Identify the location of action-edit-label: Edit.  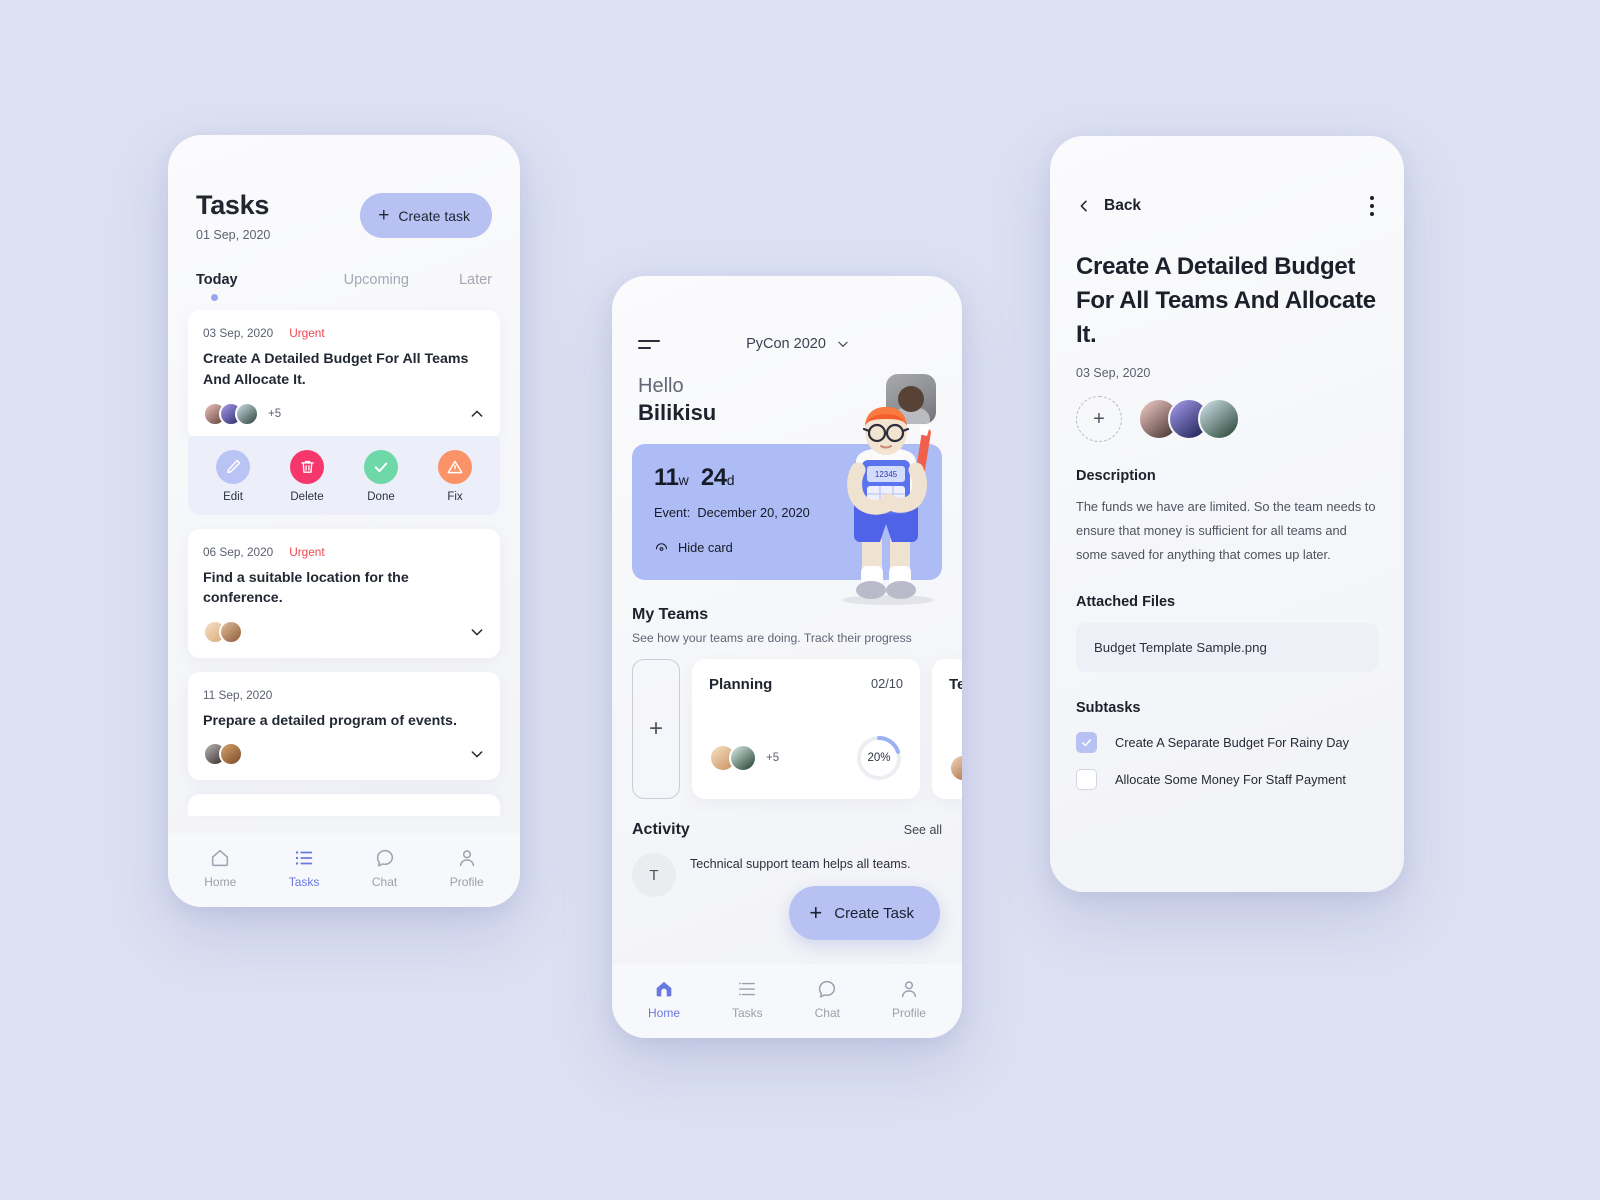
(233, 496).